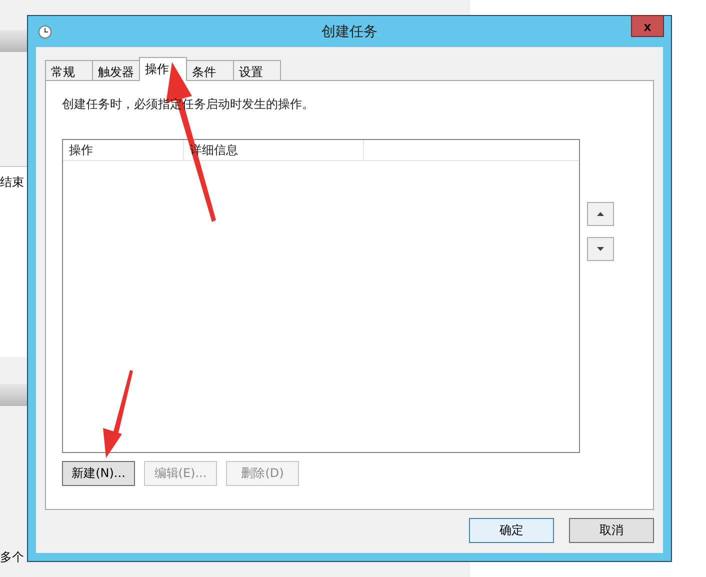  What do you see at coordinates (257, 70) in the screenshot?
I see `tab: 设置` at bounding box center [257, 70].